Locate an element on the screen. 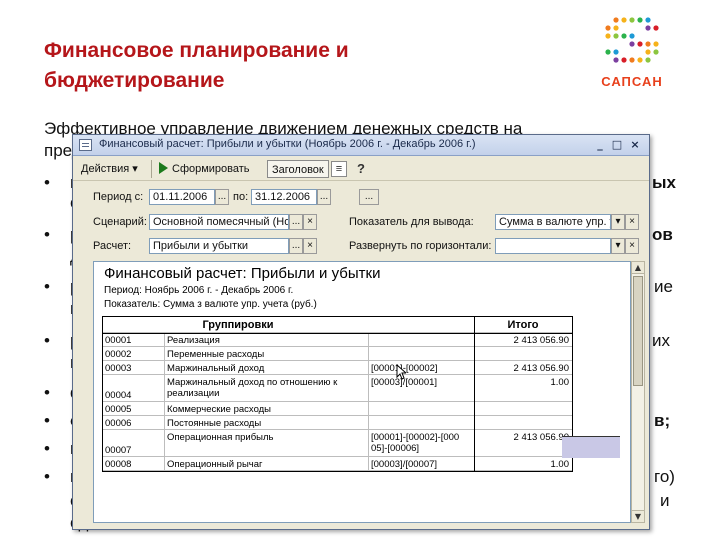  play-icon is located at coordinates (163, 168).